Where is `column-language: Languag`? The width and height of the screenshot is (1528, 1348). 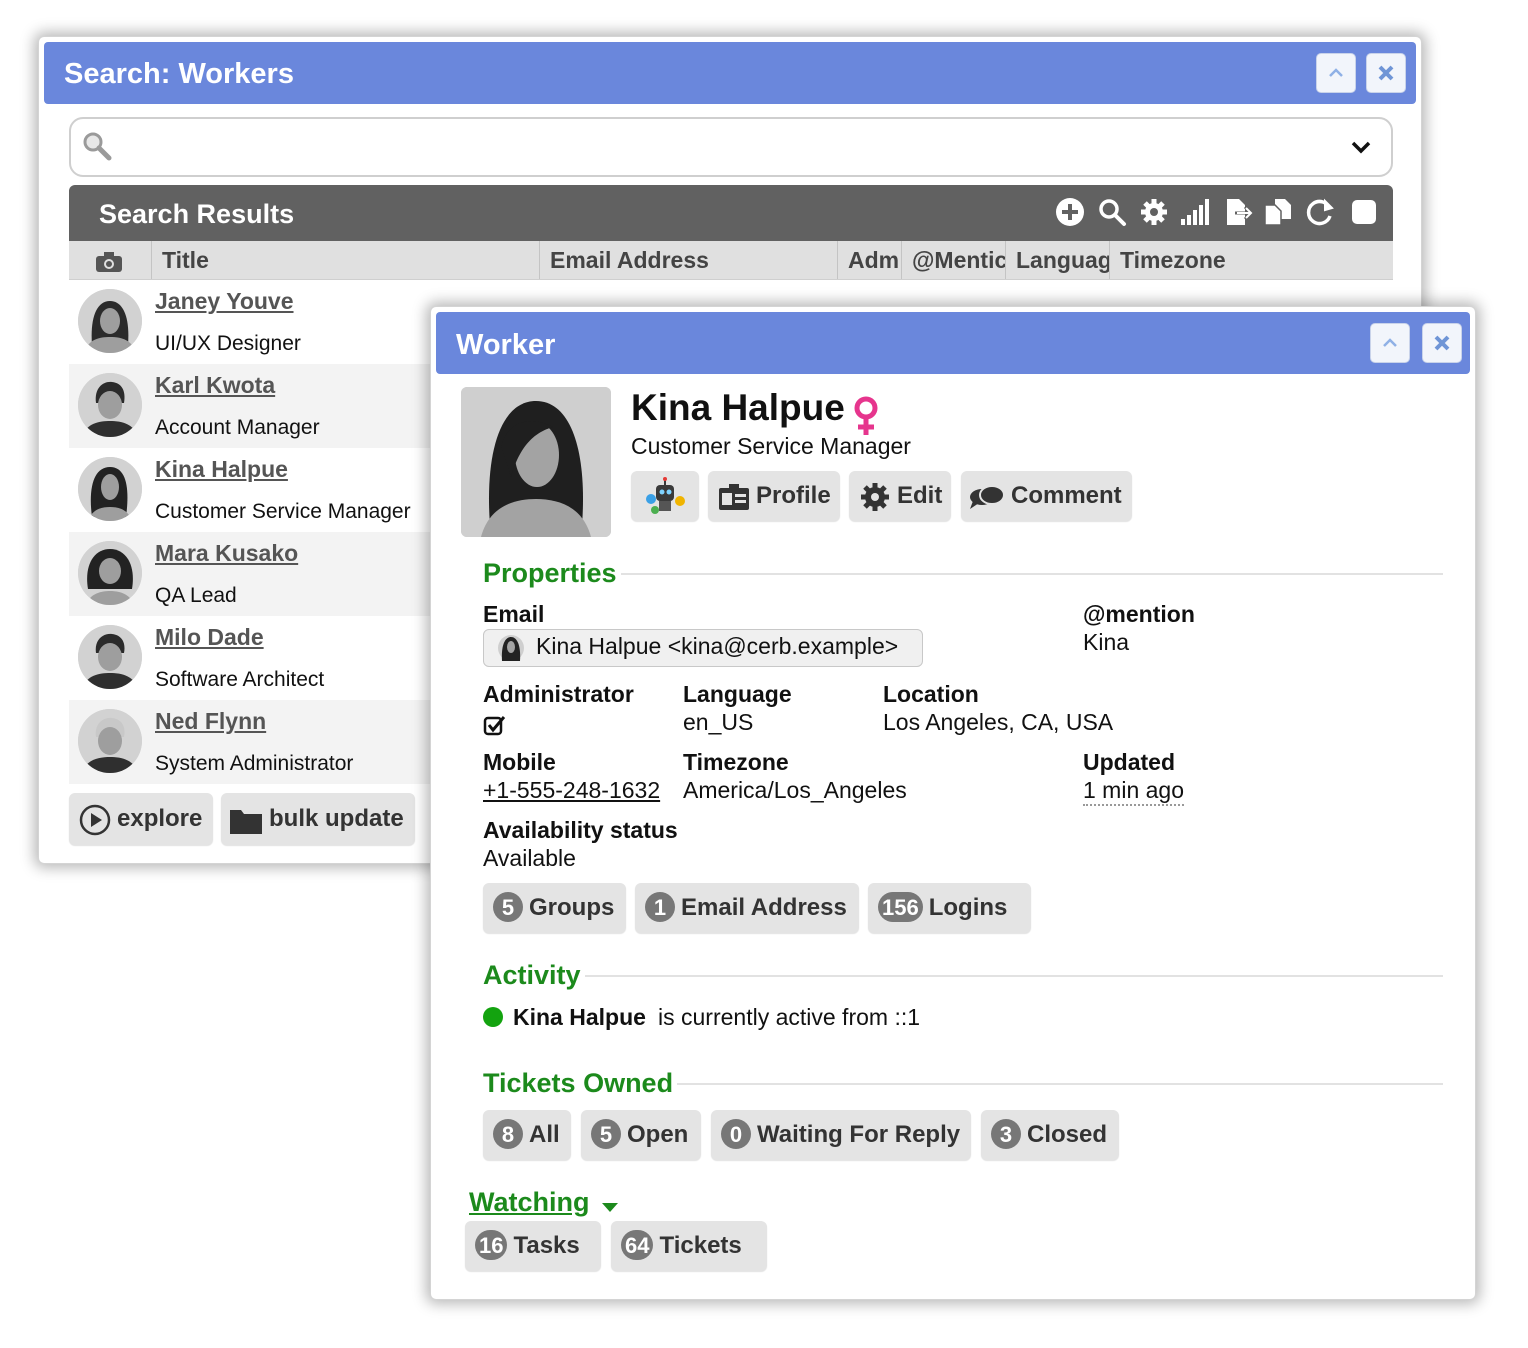
column-language: Languag is located at coordinates (1057, 260).